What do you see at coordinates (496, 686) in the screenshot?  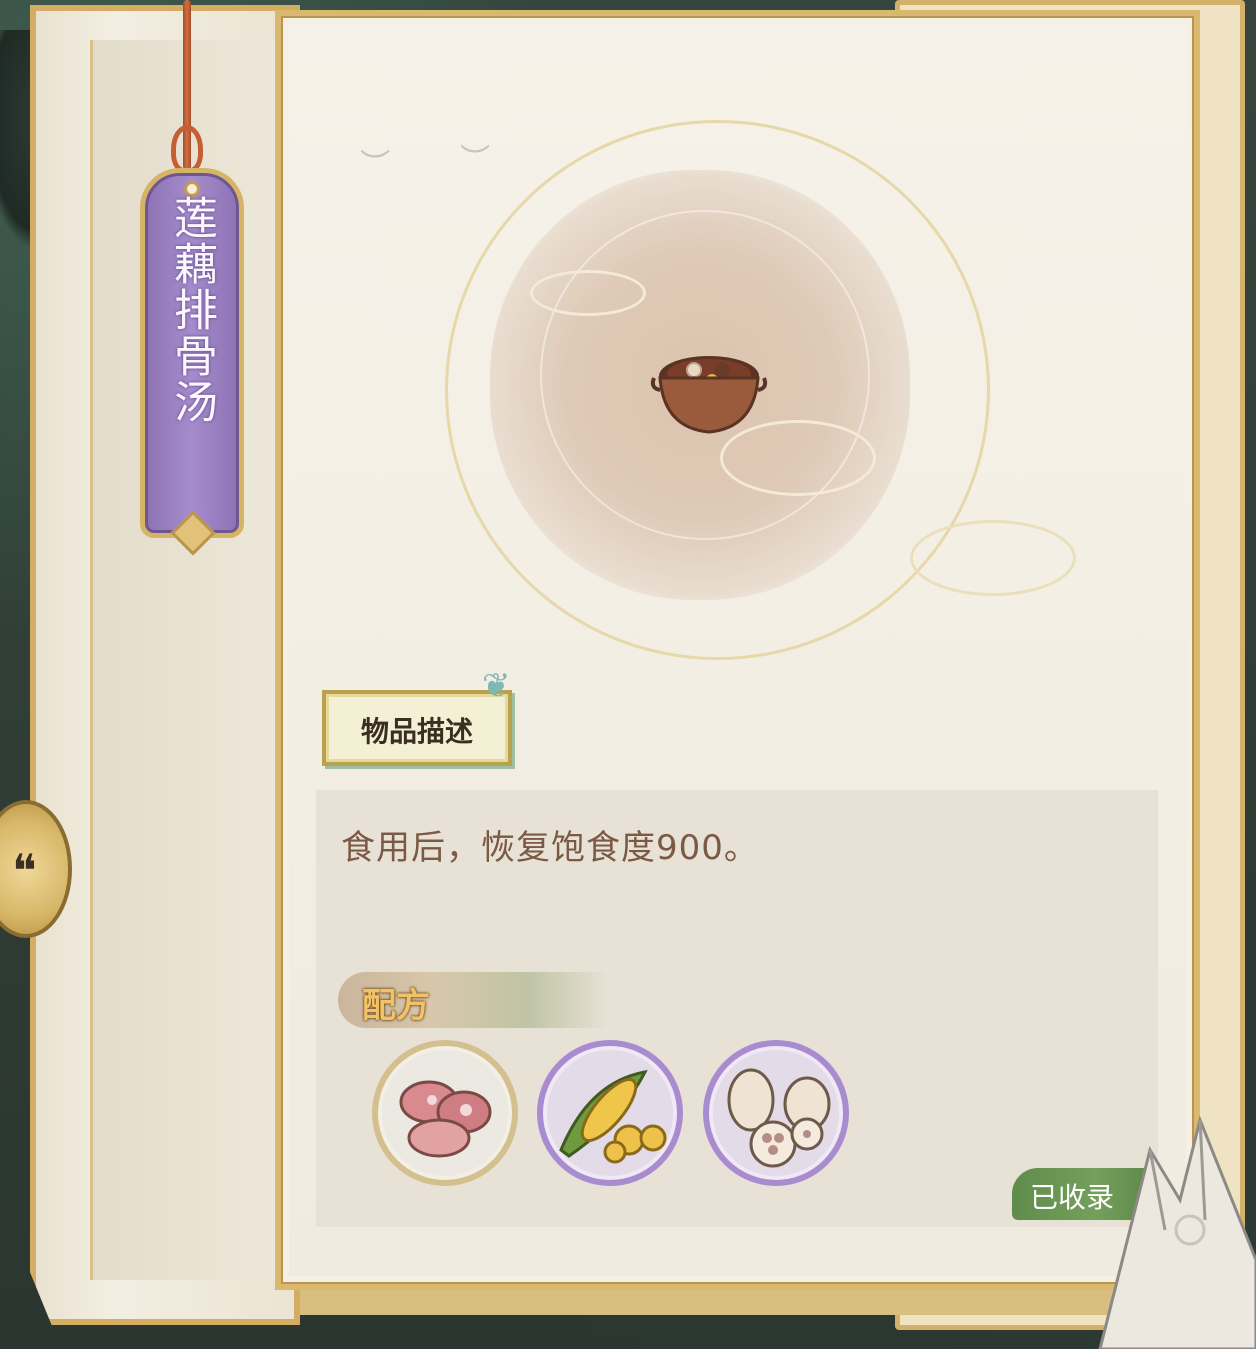 I see `butterfly-icon: ❦` at bounding box center [496, 686].